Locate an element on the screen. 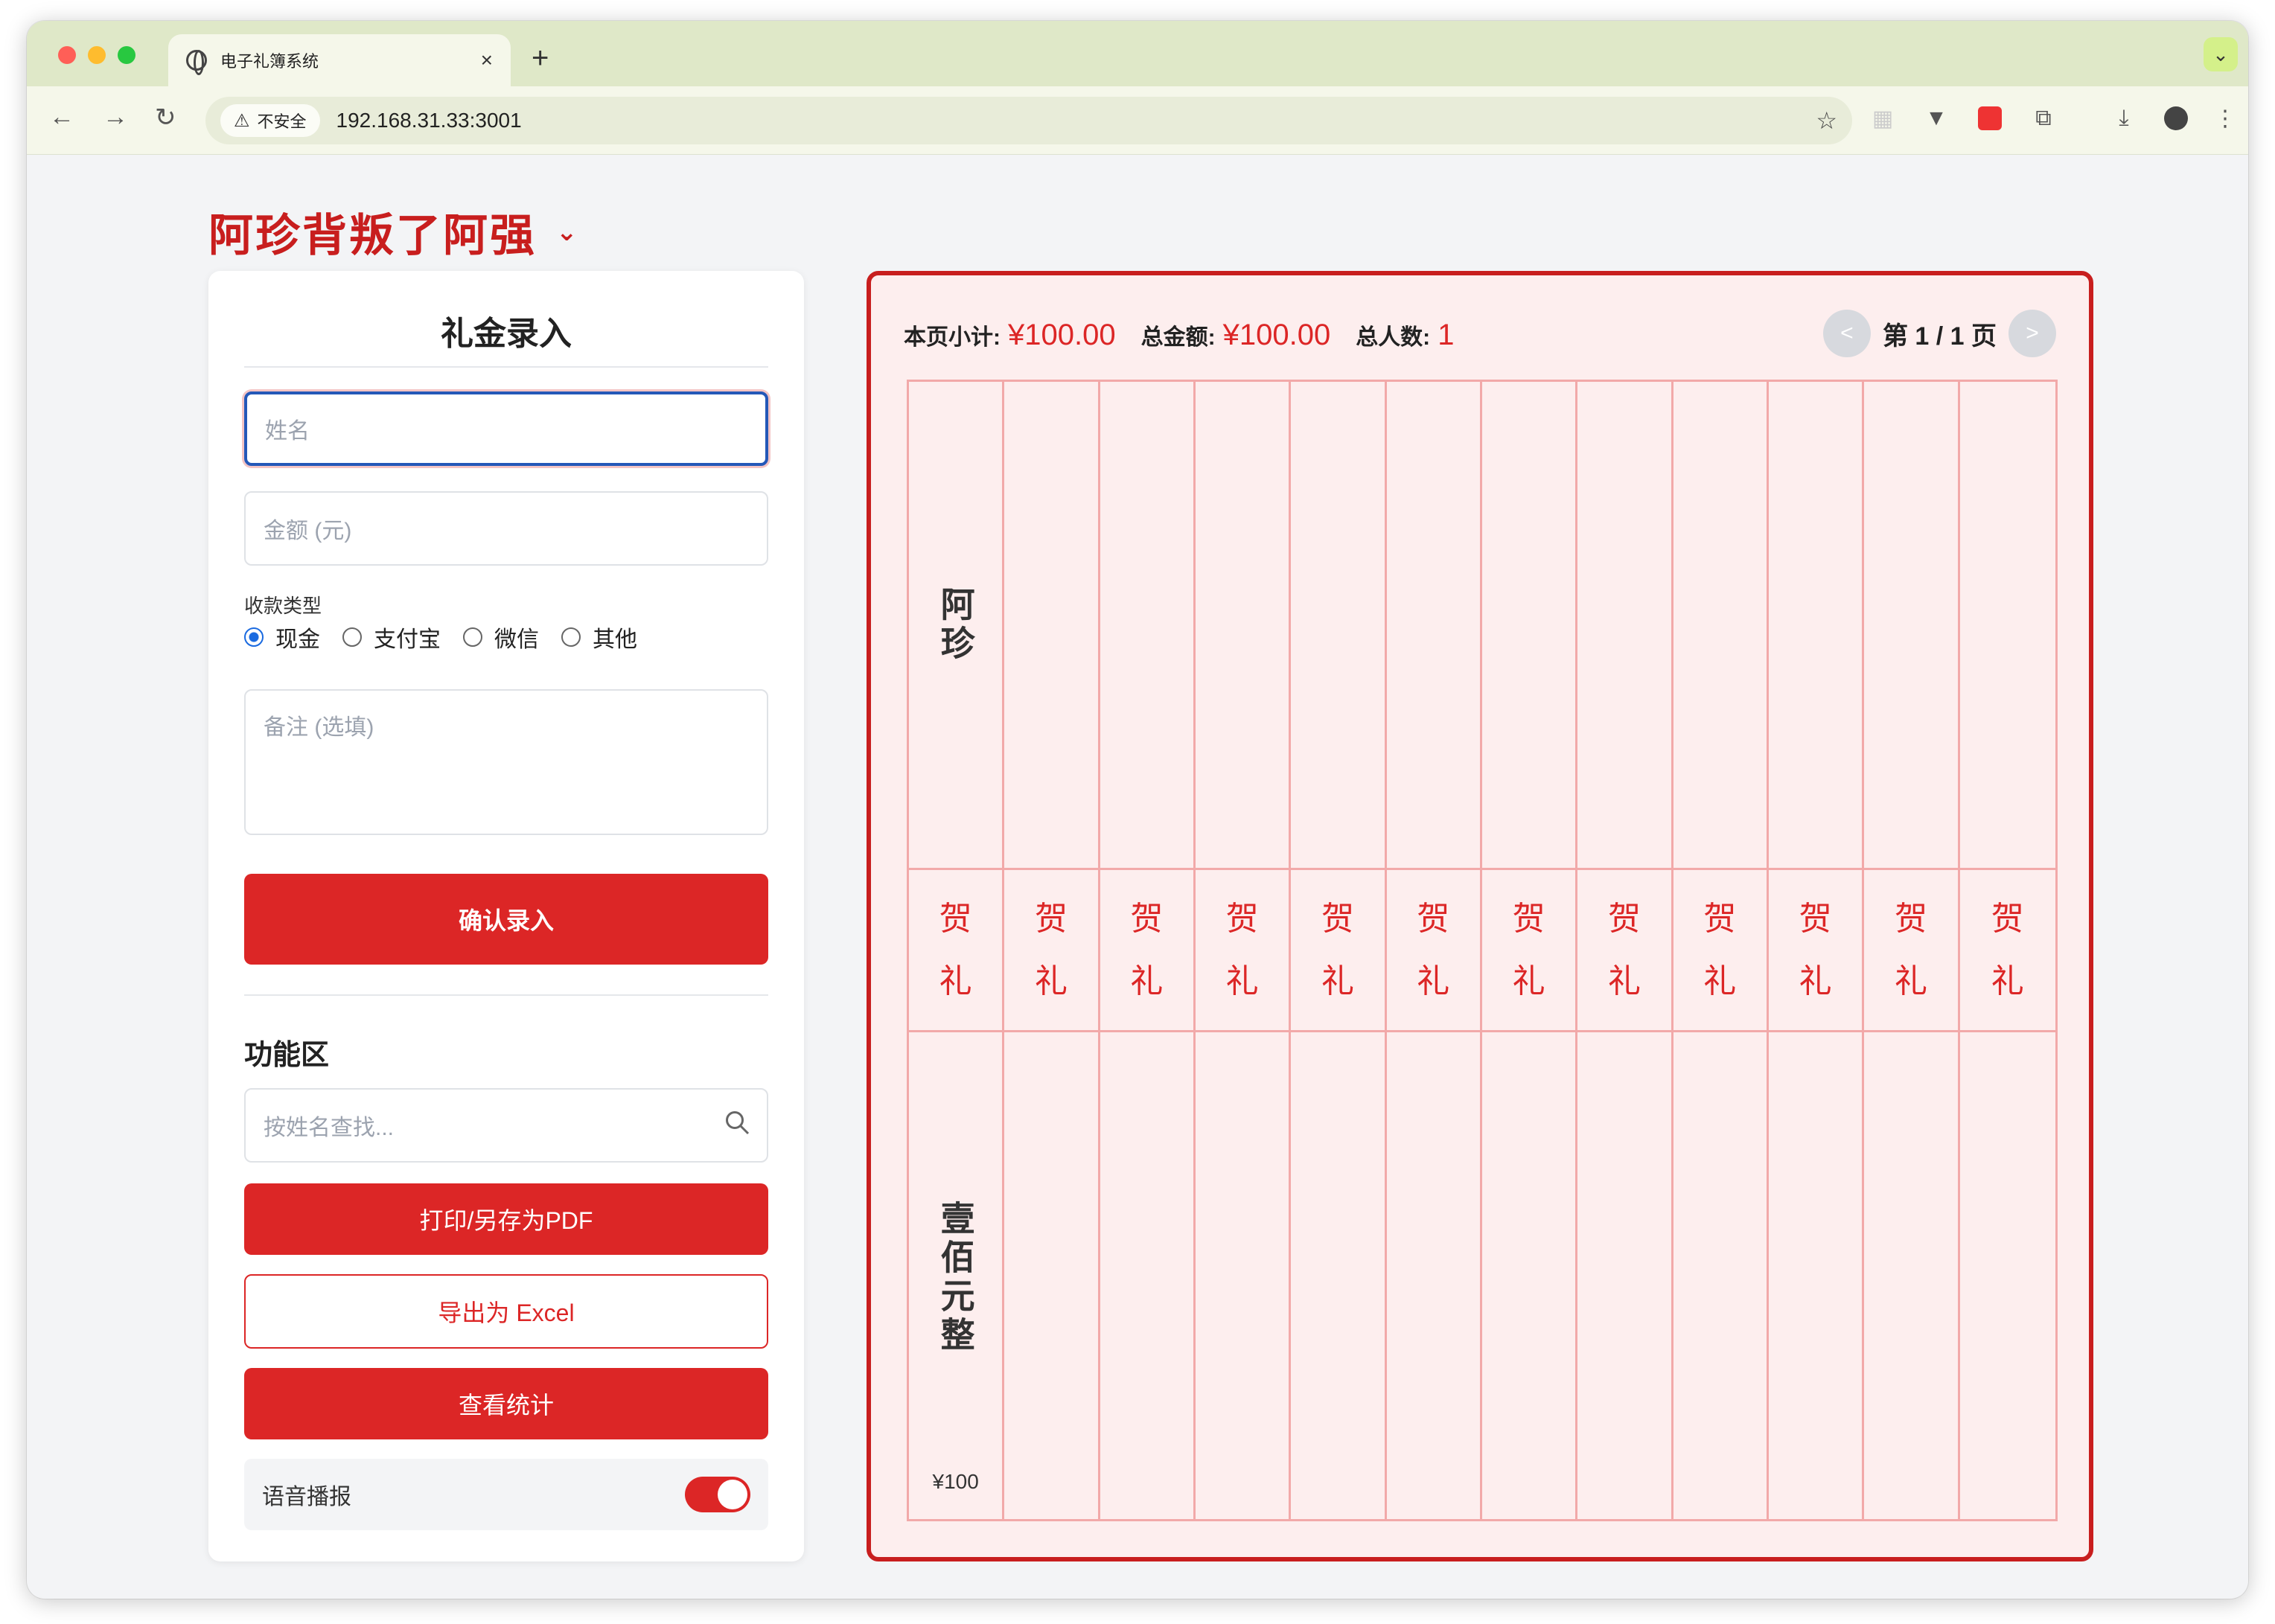 The height and width of the screenshot is (1624, 2275). total-people-value: 1 is located at coordinates (1446, 335).